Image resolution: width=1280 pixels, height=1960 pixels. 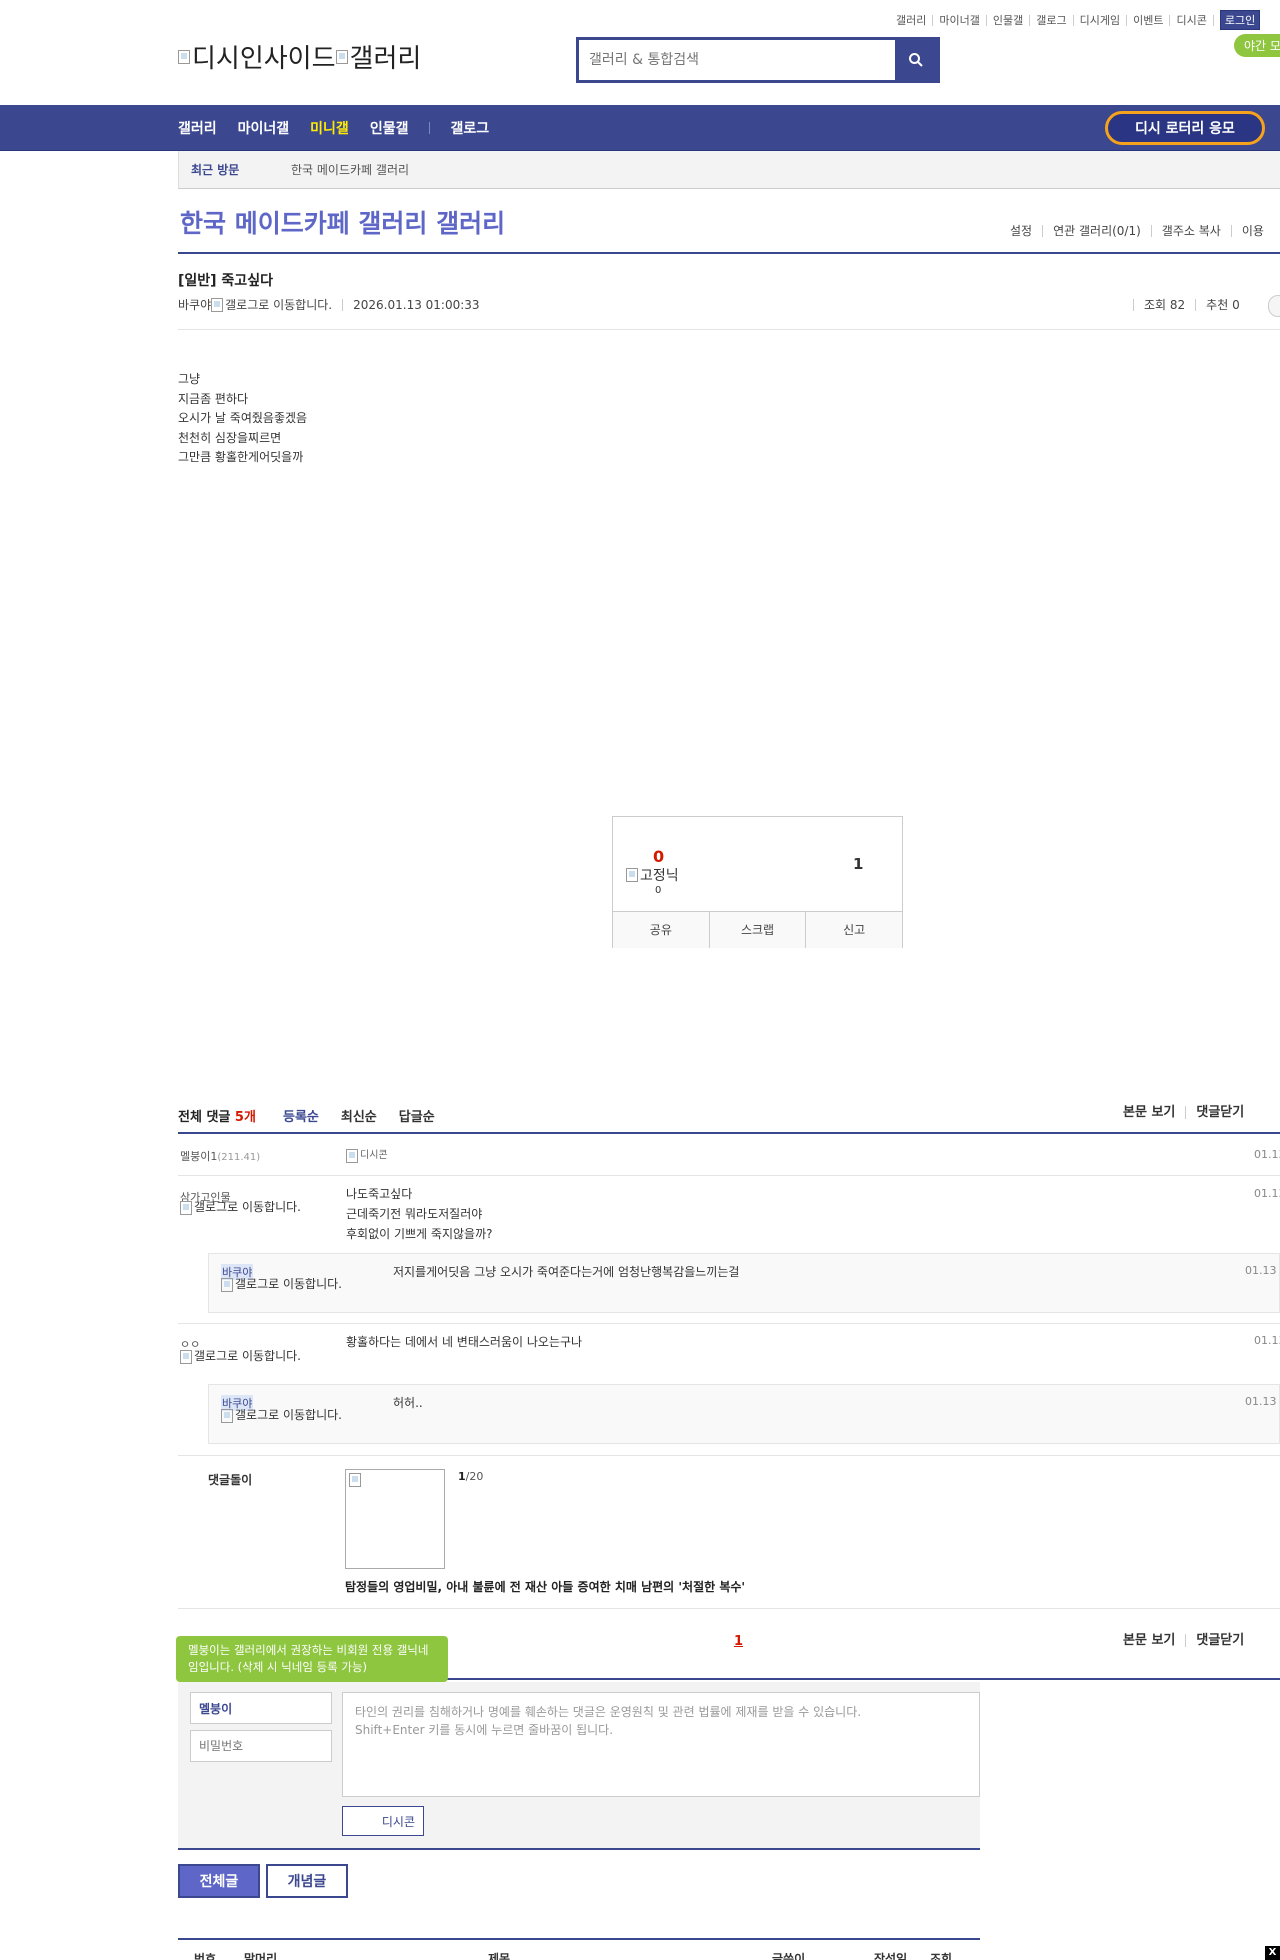 I want to click on gallery-menu: 설정 연관 갤러리(0/1) 갤주소 복사 이용, so click(x=1137, y=231).